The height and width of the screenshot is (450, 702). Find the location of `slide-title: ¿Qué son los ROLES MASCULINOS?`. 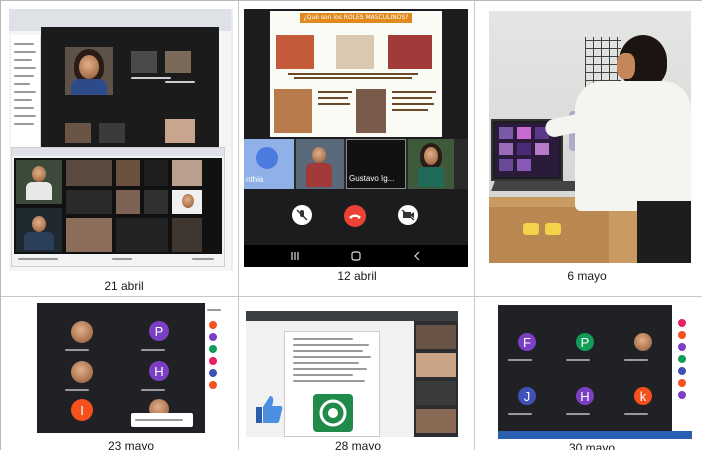

slide-title: ¿Qué son los ROLES MASCULINOS? is located at coordinates (356, 18).